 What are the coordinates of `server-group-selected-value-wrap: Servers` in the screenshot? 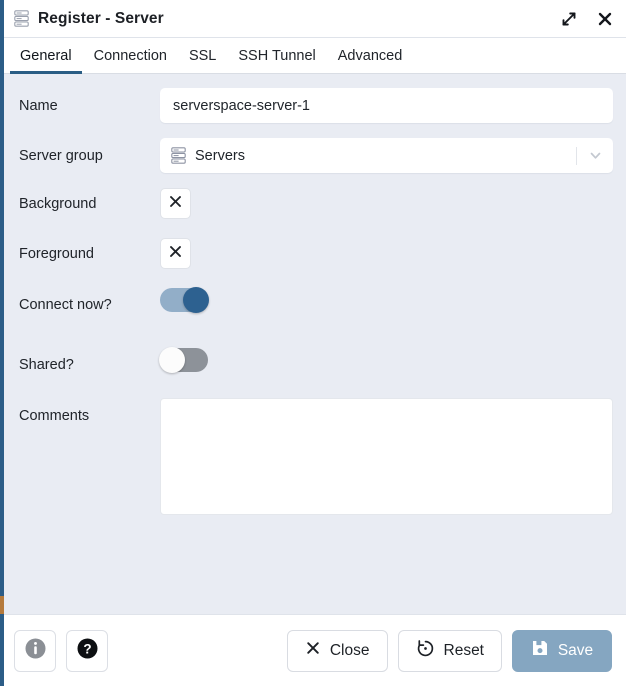 It's located at (373, 155).